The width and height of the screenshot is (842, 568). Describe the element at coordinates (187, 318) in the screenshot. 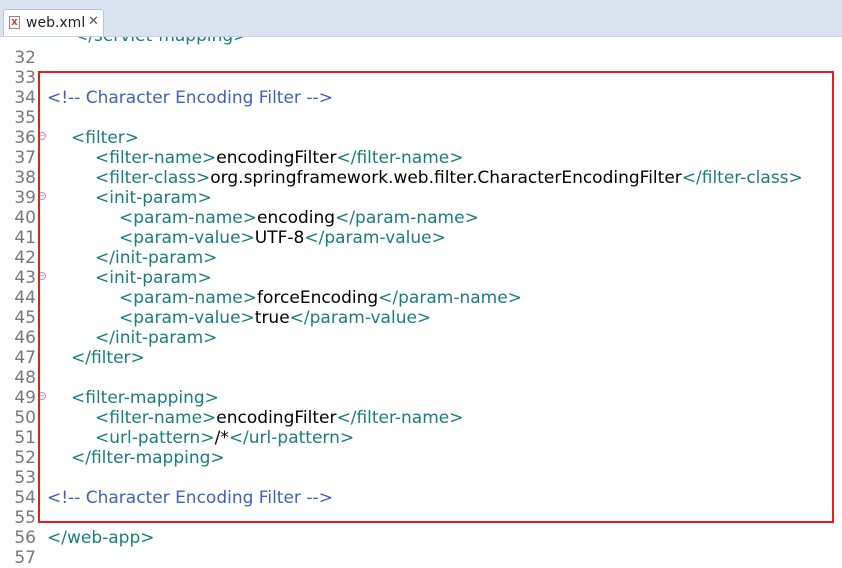

I see `xml-tag: <param-value>` at that location.